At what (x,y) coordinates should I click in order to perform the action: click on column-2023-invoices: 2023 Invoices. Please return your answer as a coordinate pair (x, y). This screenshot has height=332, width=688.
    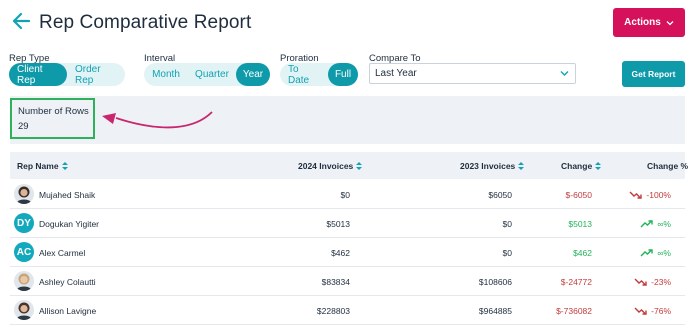
    Looking at the image, I should click on (492, 166).